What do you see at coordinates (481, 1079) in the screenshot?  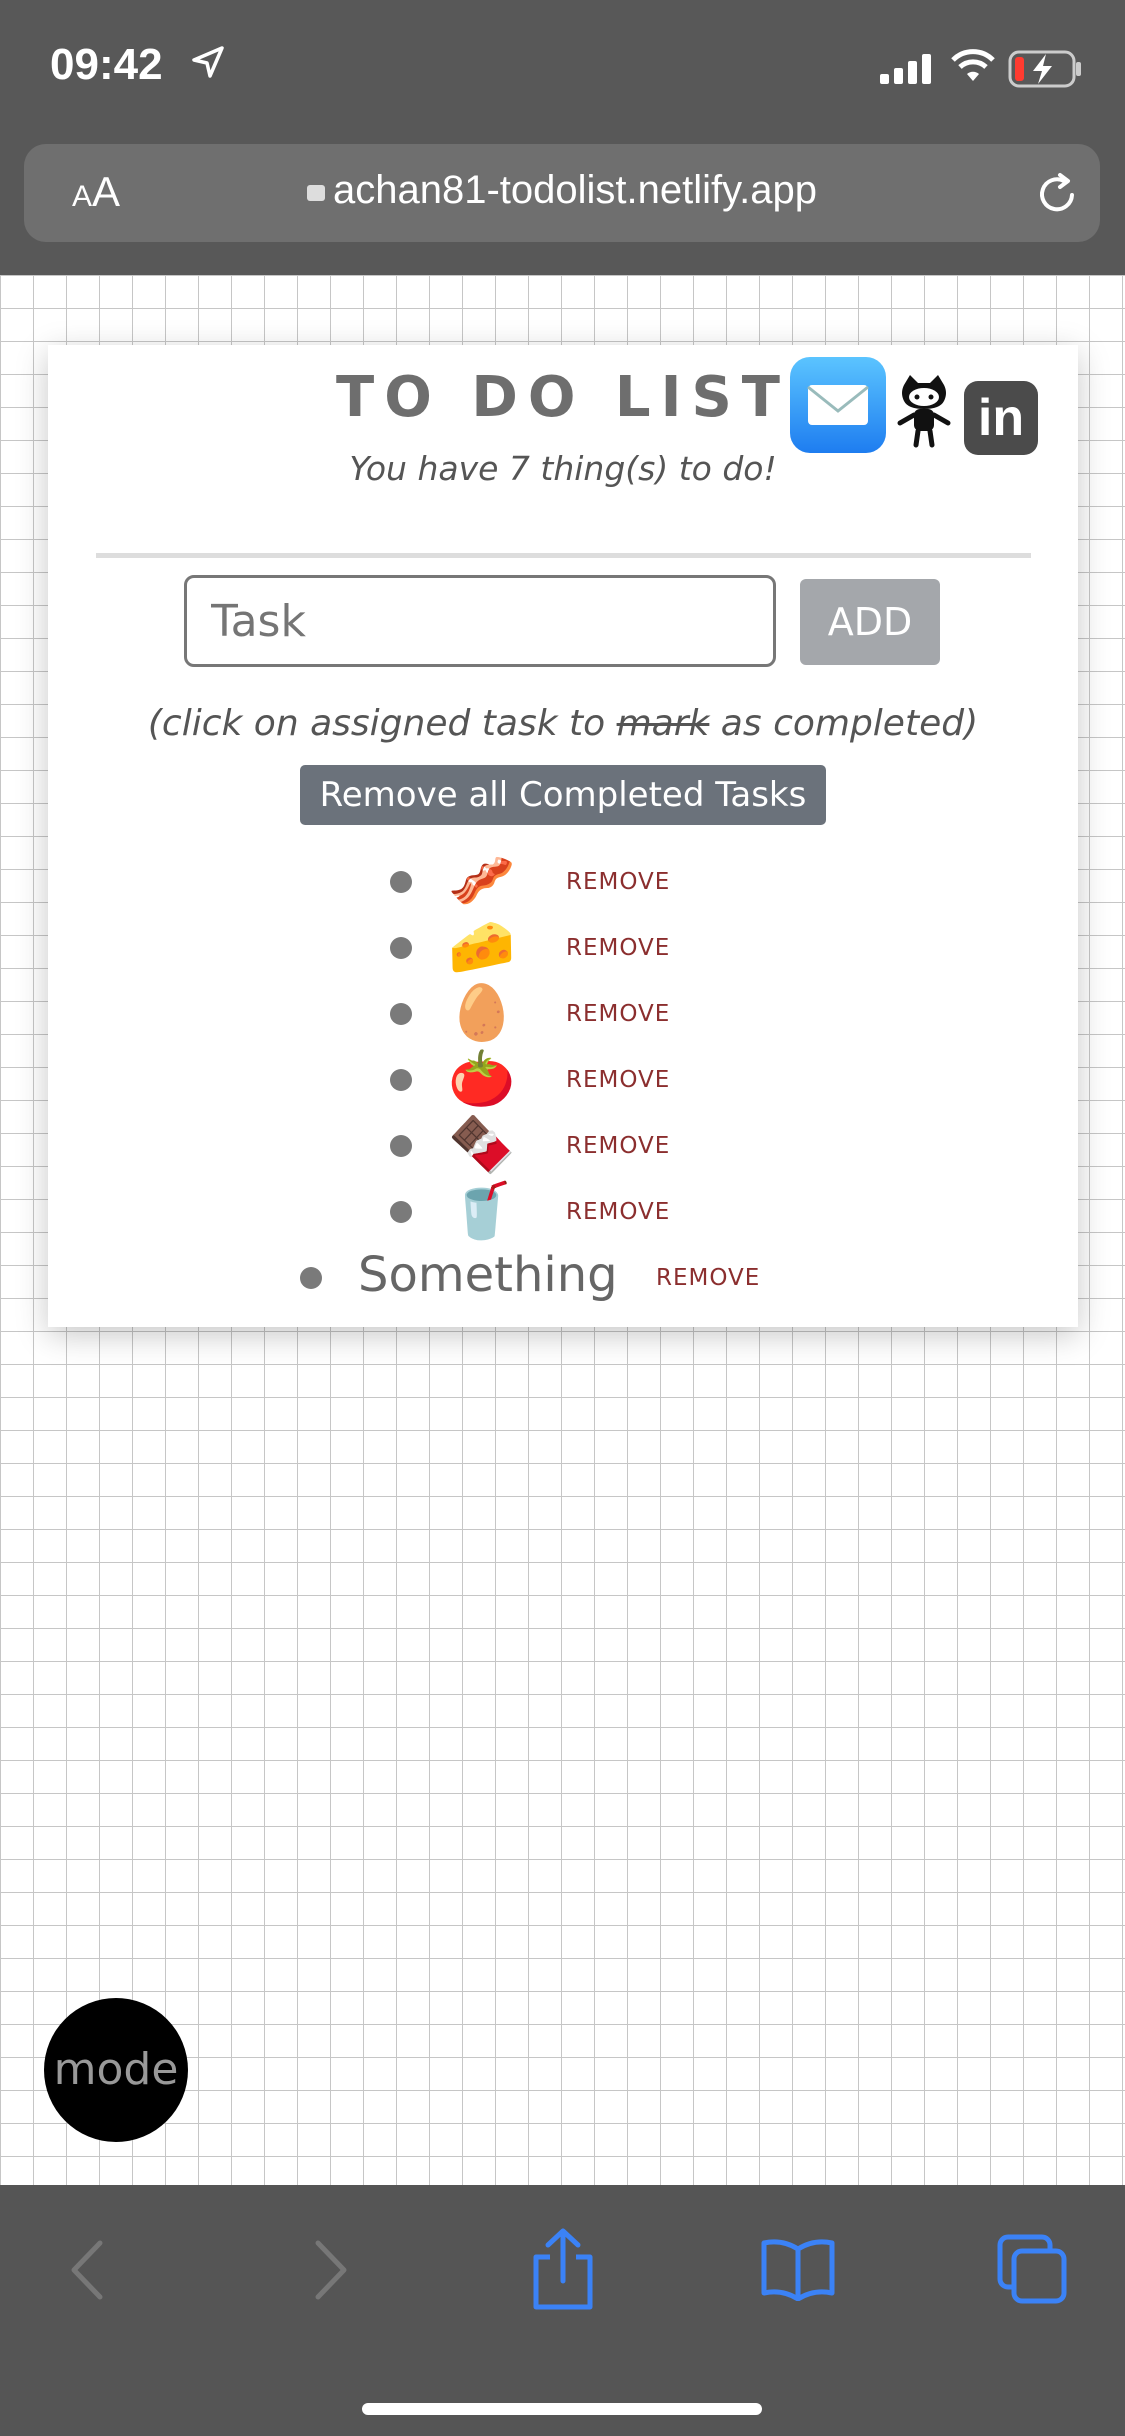 I see `task-text: 🍅` at bounding box center [481, 1079].